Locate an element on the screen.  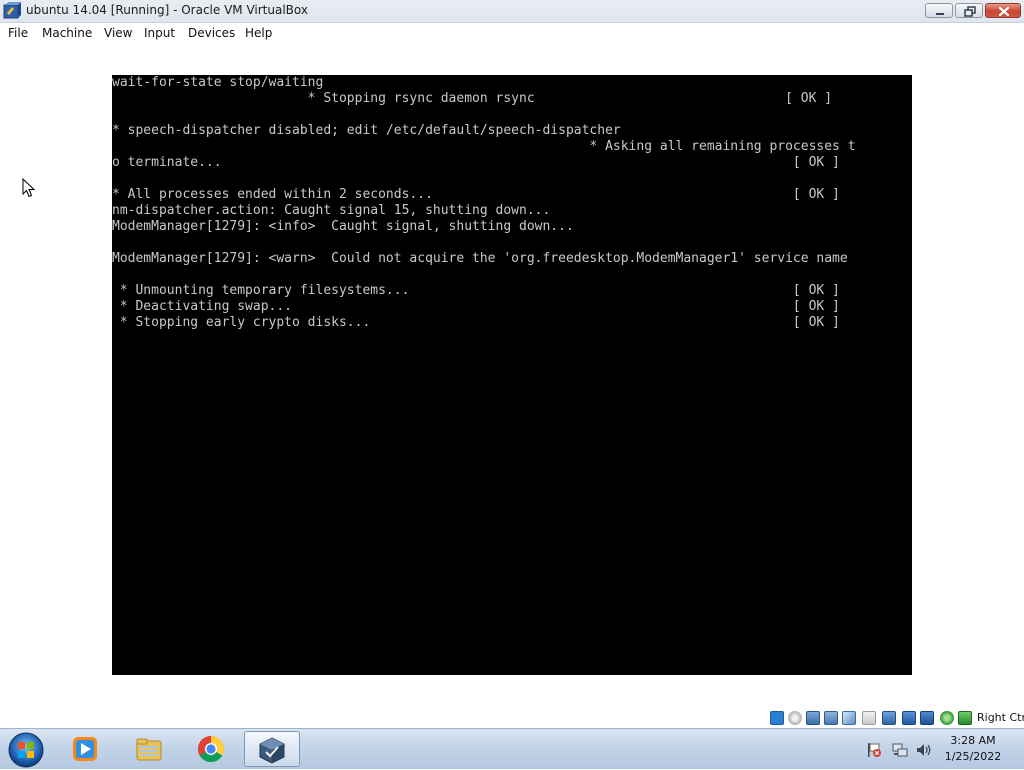
restore-icon is located at coordinates (970, 11).